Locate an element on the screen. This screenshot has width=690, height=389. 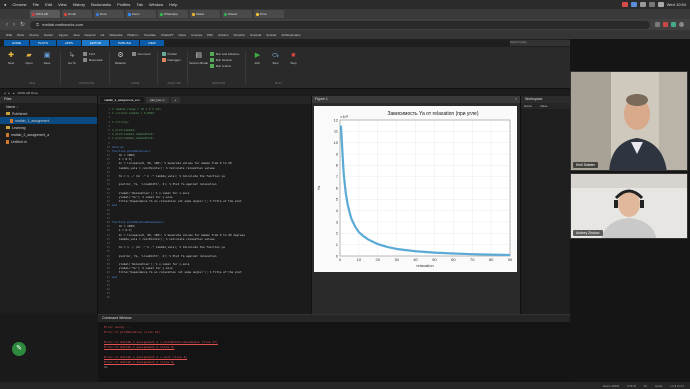
workspace-col-value: Value is located at coordinates (543, 106).